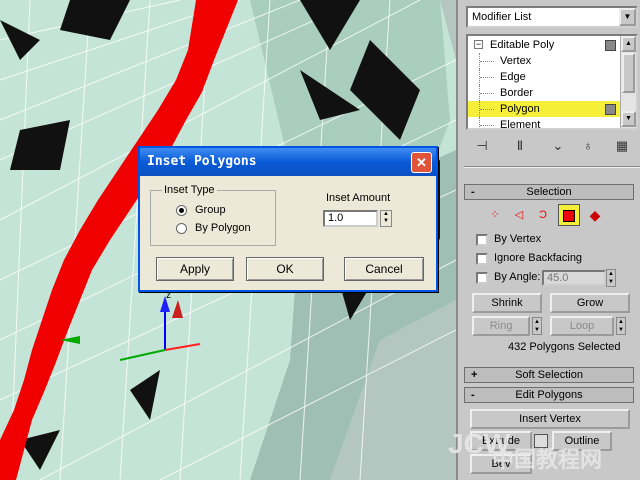 This screenshot has height=480, width=640. Describe the element at coordinates (628, 73) in the screenshot. I see `scroll-thumb` at that location.